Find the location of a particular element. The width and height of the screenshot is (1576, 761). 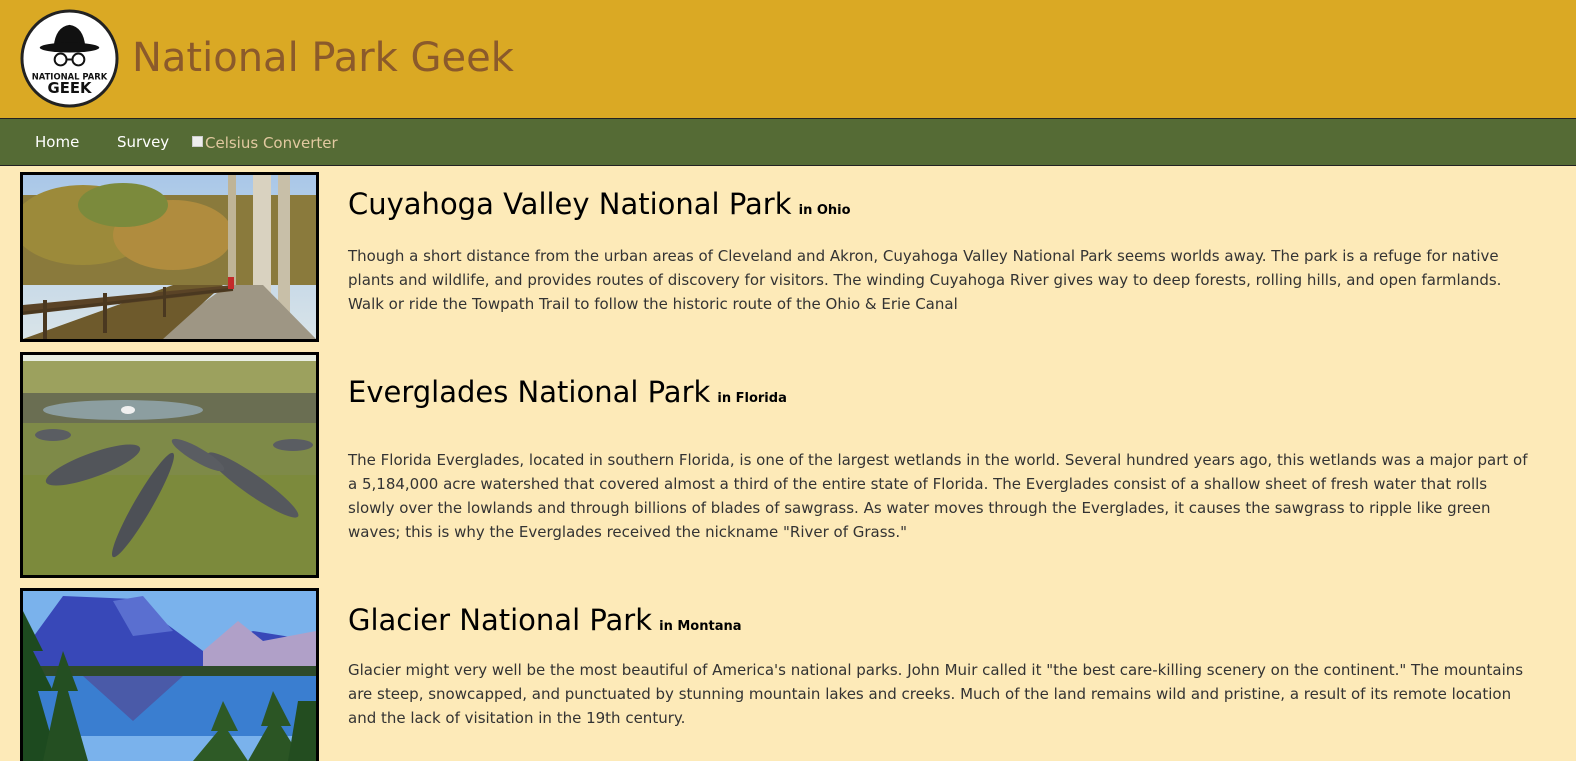

park-name: Cuyahoga Valley National Park is located at coordinates (570, 204).